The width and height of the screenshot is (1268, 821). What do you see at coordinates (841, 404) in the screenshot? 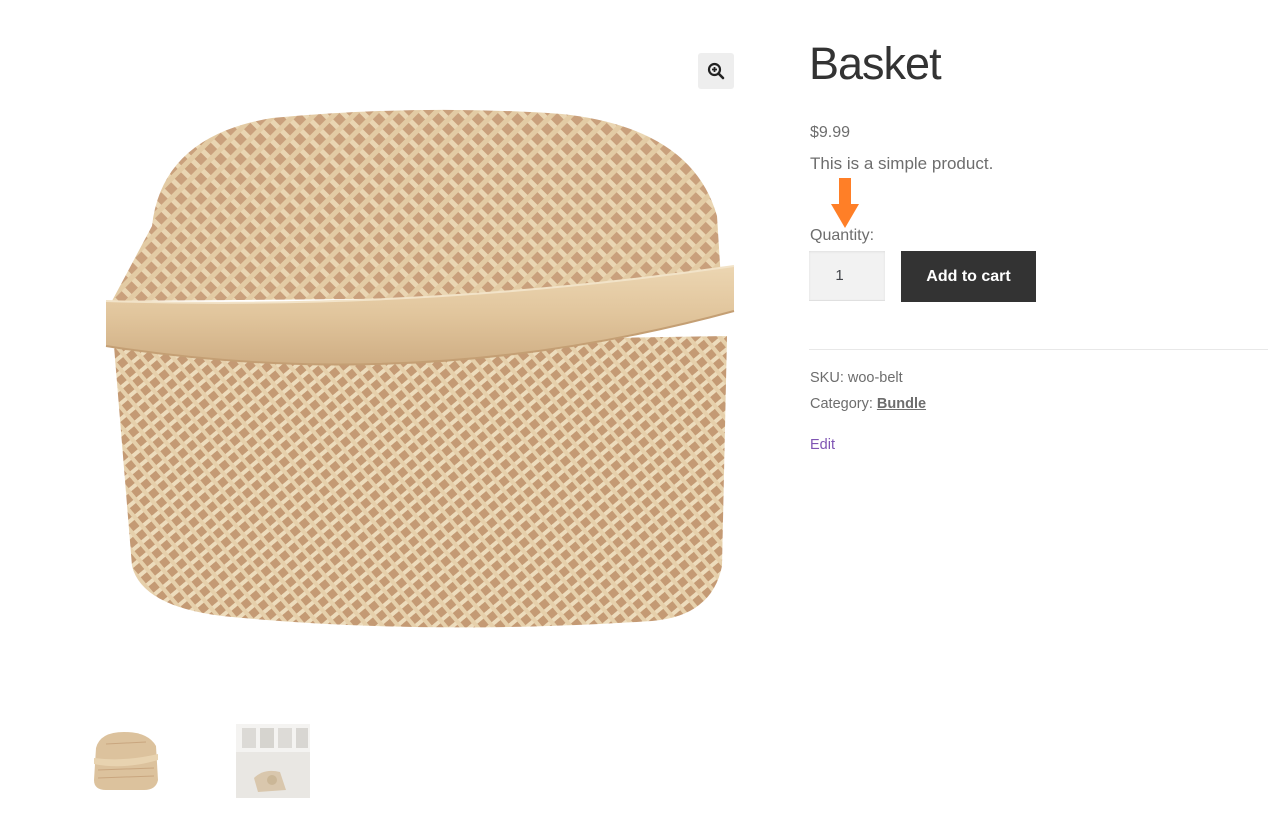
I see `category-label: Category:` at bounding box center [841, 404].